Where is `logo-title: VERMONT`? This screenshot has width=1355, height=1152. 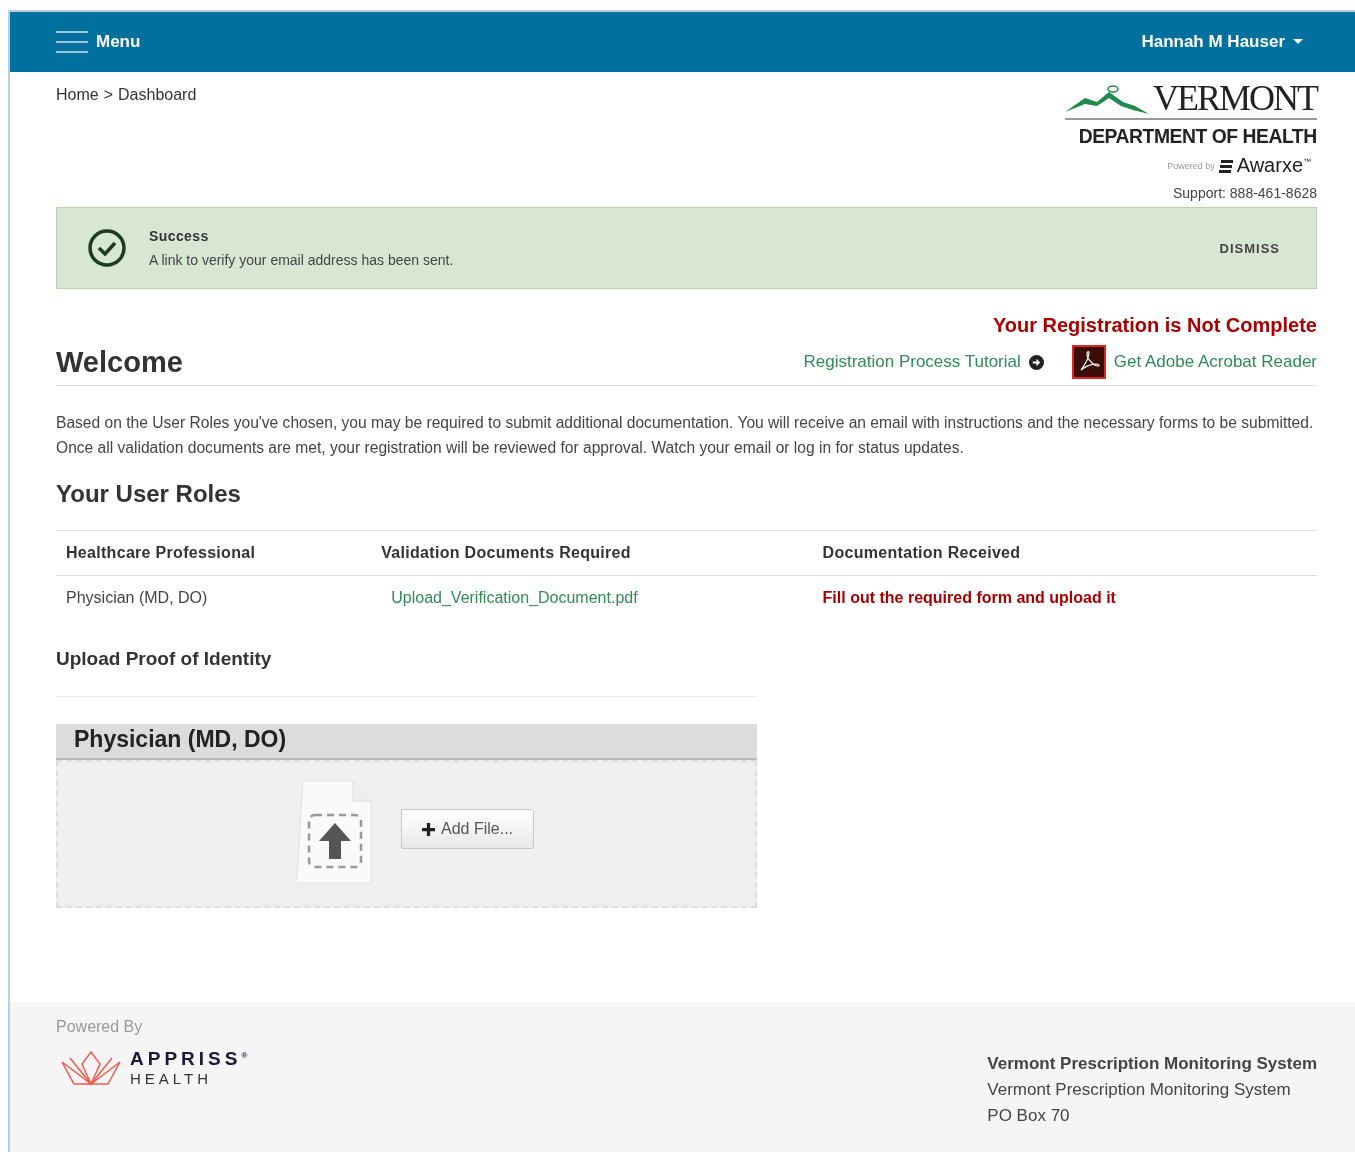 logo-title: VERMONT is located at coordinates (1235, 98).